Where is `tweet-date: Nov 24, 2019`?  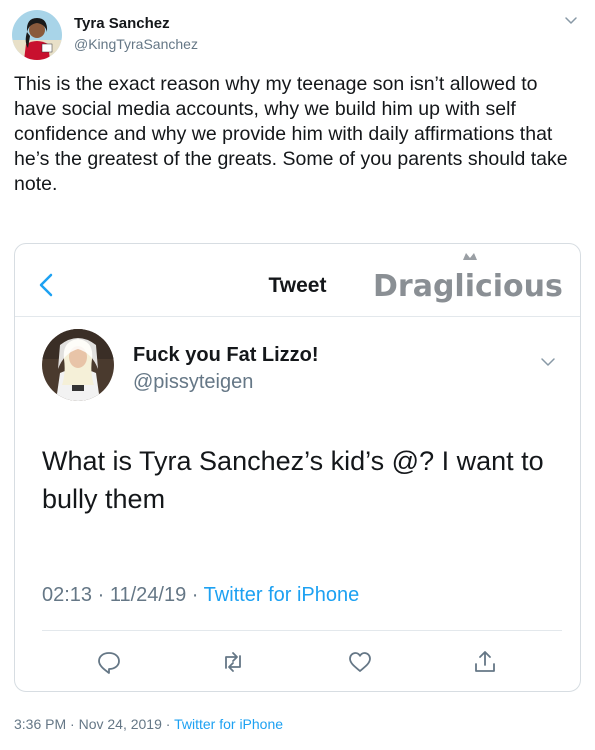 tweet-date: Nov 24, 2019 is located at coordinates (120, 724).